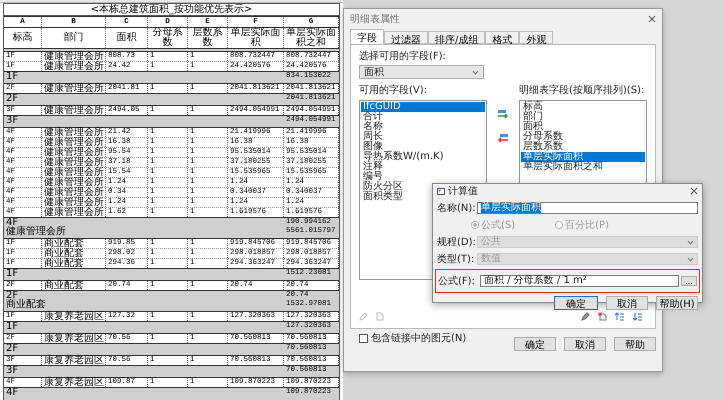 The image size is (723, 400). I want to click on schedule-title: <本栋总建筑面积_按功能优先表示>, so click(171, 10).